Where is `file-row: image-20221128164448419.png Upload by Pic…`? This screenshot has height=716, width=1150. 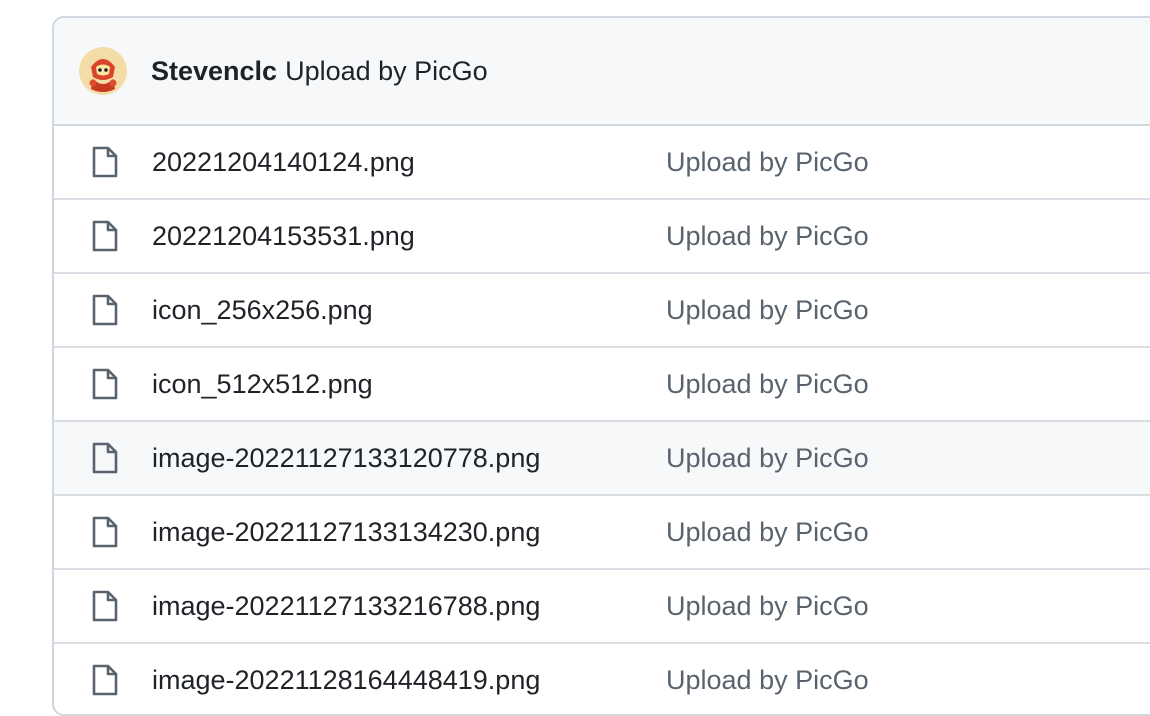 file-row: image-20221128164448419.png Upload by Pic… is located at coordinates (602, 679).